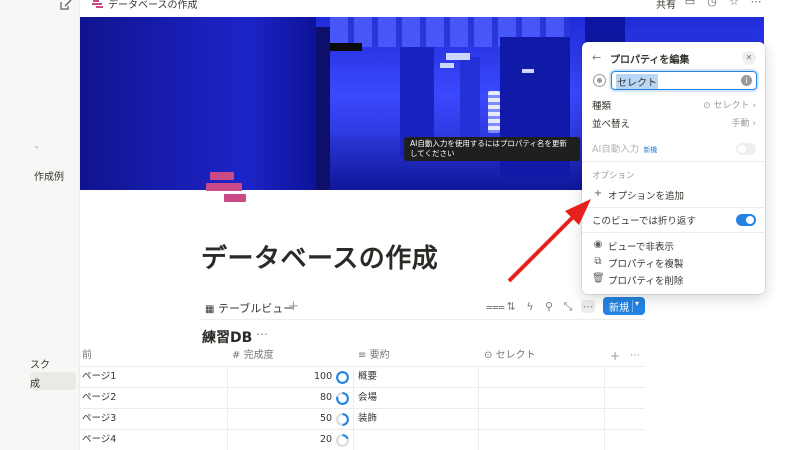  What do you see at coordinates (756, 4) in the screenshot?
I see `more-icon: ⋯` at bounding box center [756, 4].